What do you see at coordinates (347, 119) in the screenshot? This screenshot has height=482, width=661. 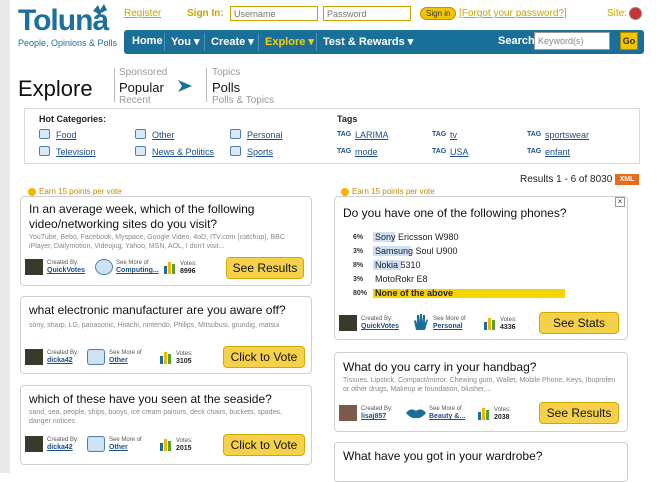 I see `tags-header: Tags` at bounding box center [347, 119].